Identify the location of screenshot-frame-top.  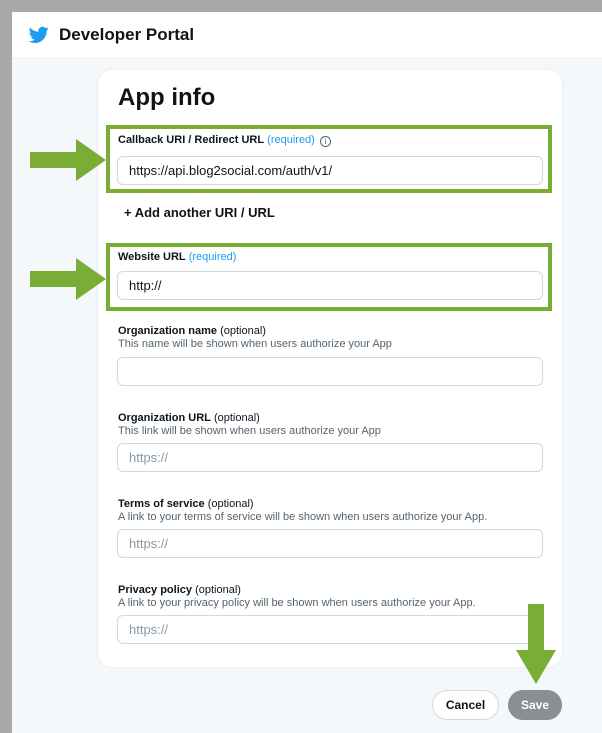
(301, 6).